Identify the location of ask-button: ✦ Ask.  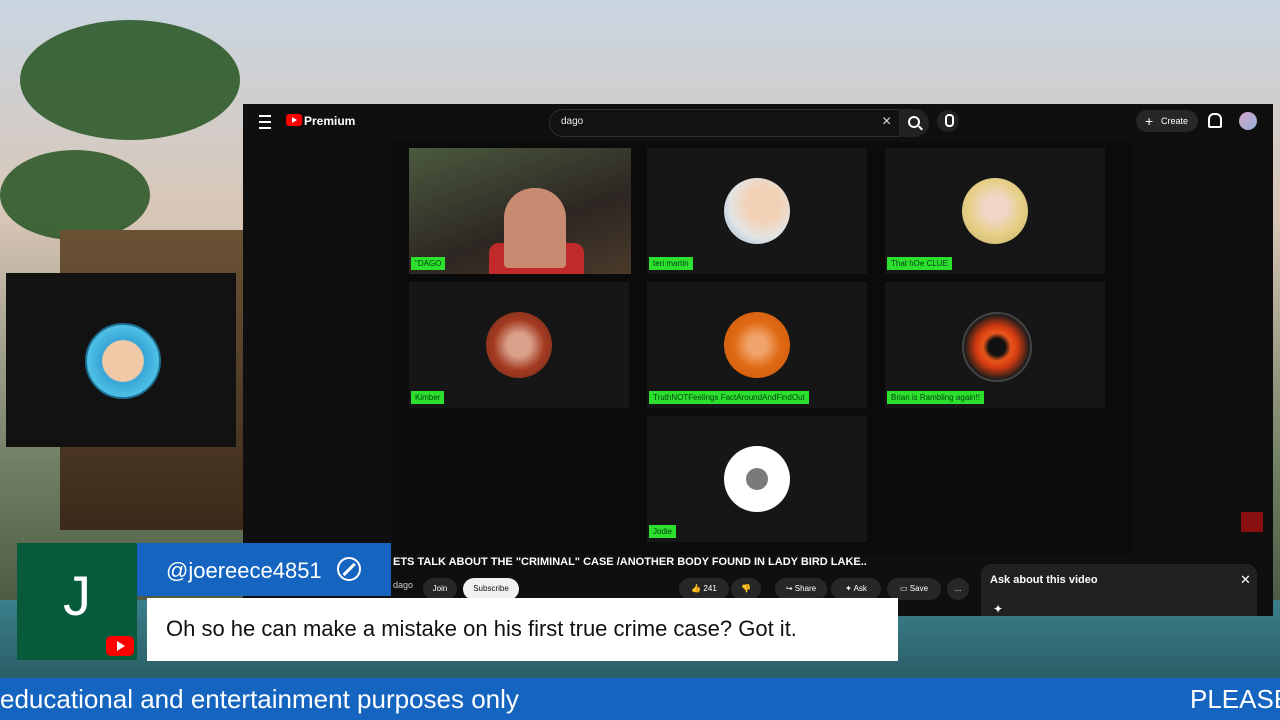
(856, 589).